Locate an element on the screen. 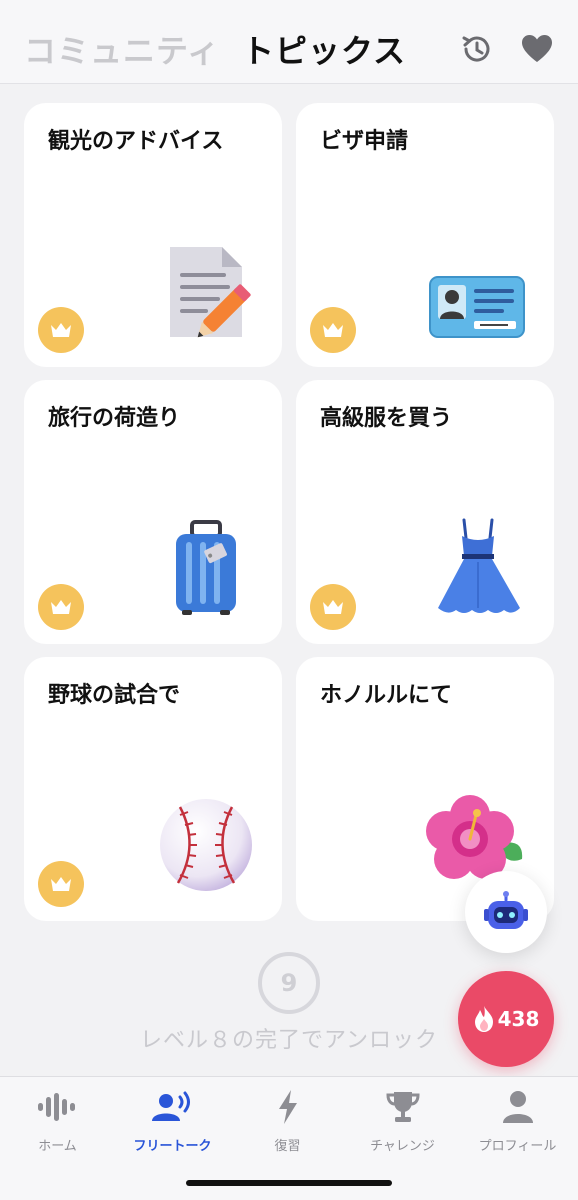 The width and height of the screenshot is (578, 1200). topic-card-buying-luxury-clothes: 高級服を買う is located at coordinates (425, 512).